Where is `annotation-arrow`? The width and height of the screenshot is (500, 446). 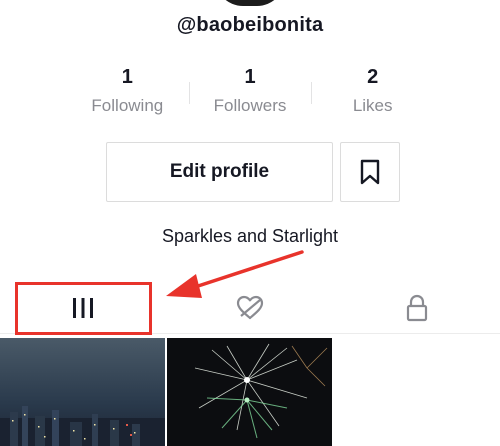 annotation-arrow is located at coordinates (235, 274).